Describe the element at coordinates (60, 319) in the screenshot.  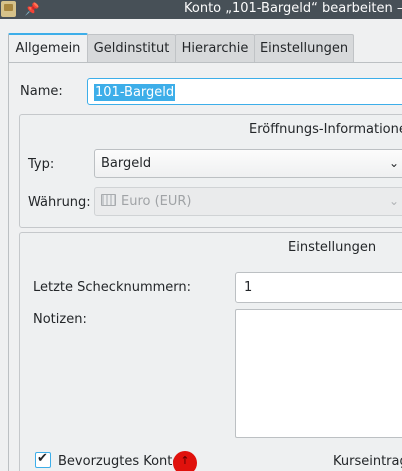
I see `notes-label: Notizen:` at that location.